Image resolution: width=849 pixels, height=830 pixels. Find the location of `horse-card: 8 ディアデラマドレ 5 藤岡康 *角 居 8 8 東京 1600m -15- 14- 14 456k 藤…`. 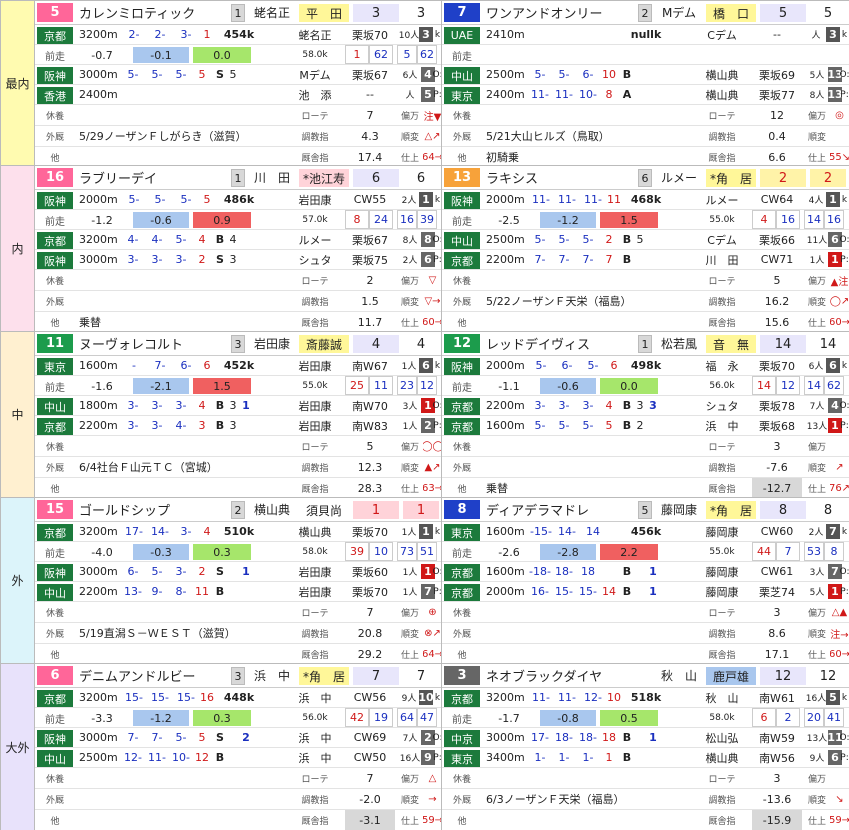

horse-card: 8 ディアデラマドレ 5 藤岡康 *角 居 8 8 東京 1600m -15- 14- 14 456k 藤… is located at coordinates (645, 581).